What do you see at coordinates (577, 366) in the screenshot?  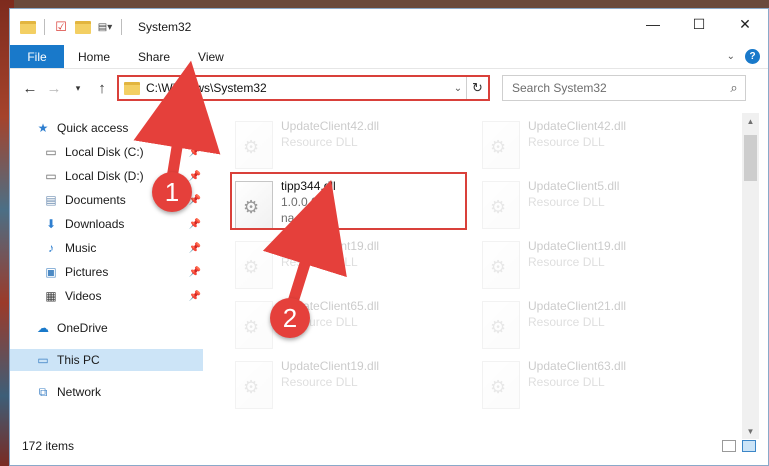 I see `file-name: UpdateClient63.dll` at bounding box center [577, 366].